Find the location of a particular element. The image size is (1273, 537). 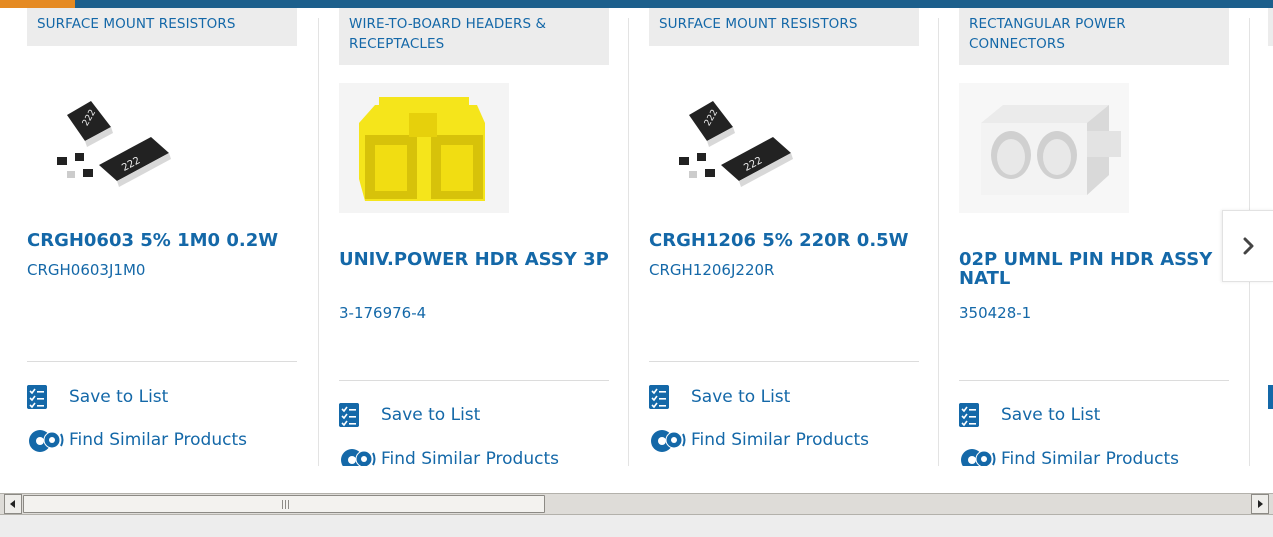

part-number: 350428-1 is located at coordinates (995, 313).